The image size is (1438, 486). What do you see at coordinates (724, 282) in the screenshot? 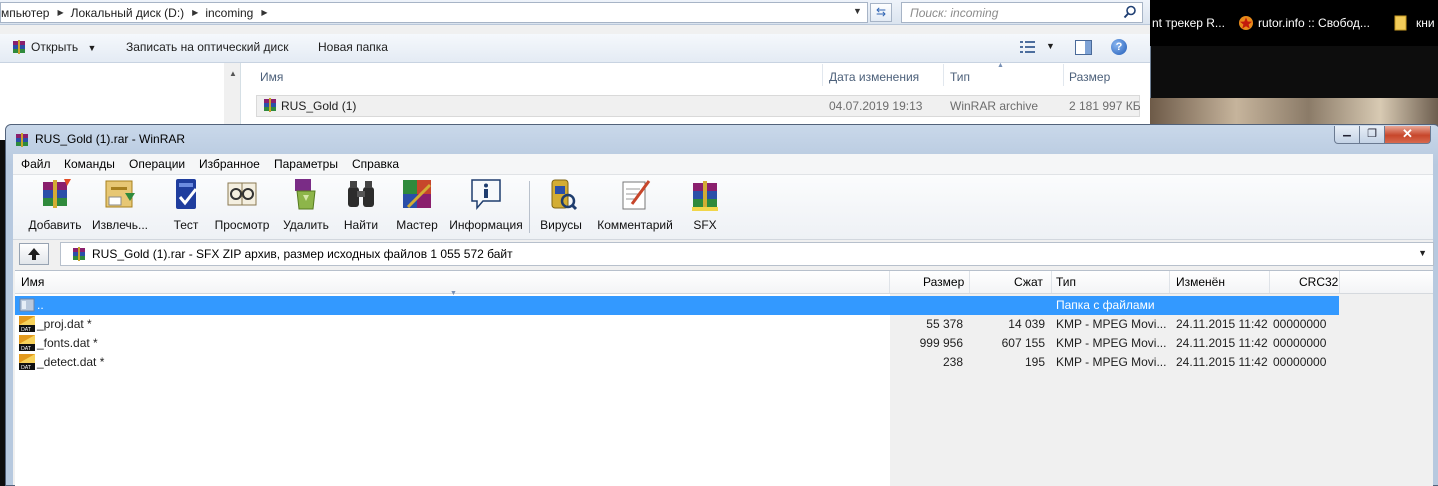
I see `file-list-header: Имя Размер Сжат Тип Изменён CRC32` at bounding box center [724, 282].